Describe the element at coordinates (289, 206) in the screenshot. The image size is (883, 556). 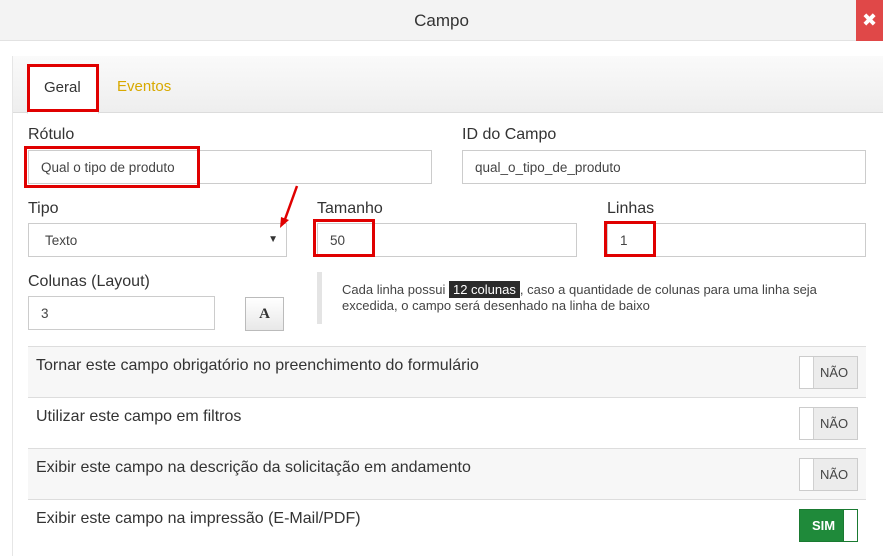
I see `annotation-arrow-icon` at that location.